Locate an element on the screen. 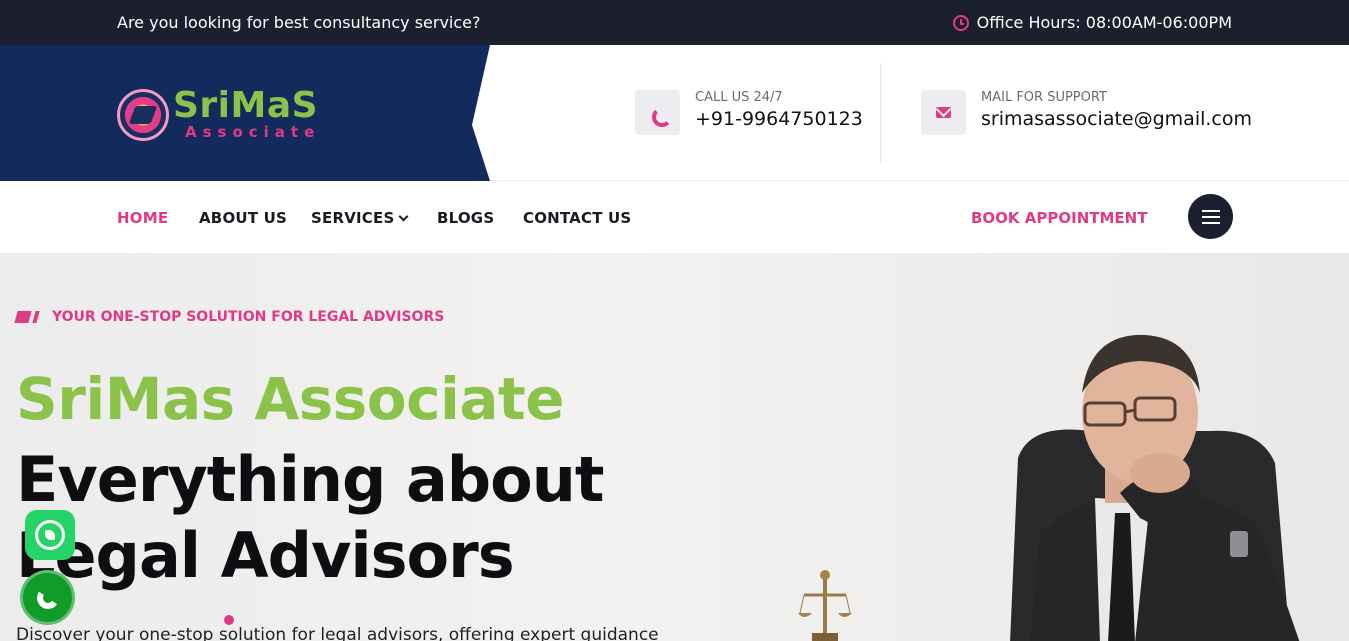  nav-item-services-label: SERVICES is located at coordinates (353, 218).